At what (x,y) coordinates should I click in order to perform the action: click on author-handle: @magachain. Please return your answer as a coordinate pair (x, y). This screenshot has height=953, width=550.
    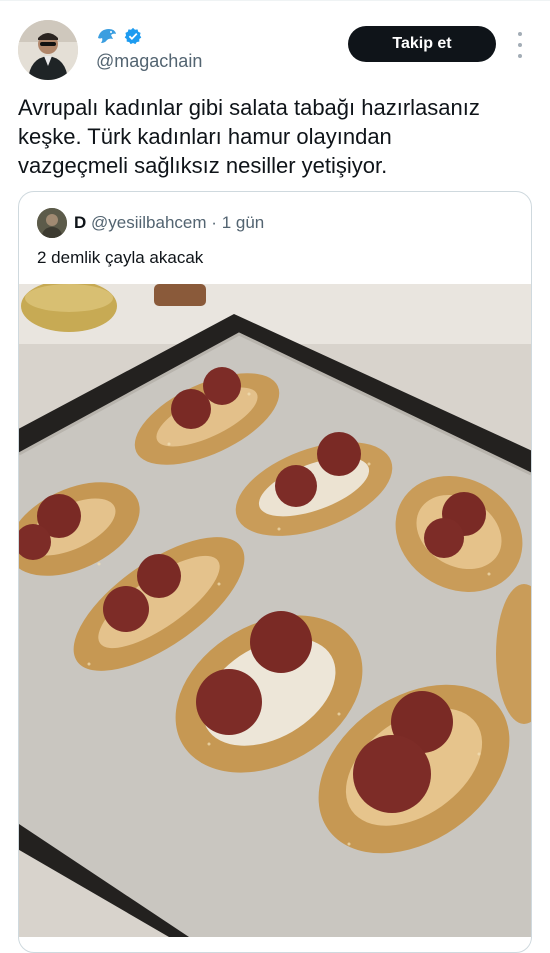
    Looking at the image, I should click on (149, 61).